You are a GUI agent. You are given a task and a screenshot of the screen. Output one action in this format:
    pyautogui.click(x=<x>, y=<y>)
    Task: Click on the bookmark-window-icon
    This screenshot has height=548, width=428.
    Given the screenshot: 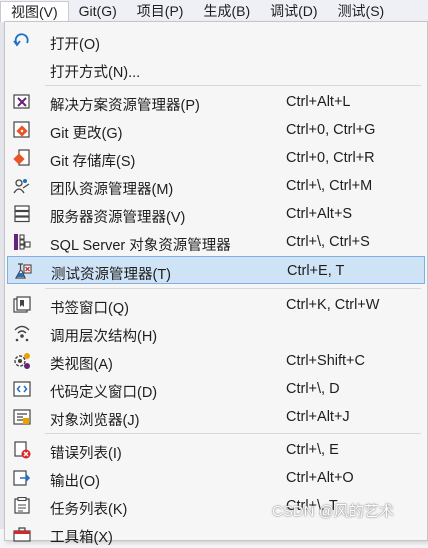 What is the action you would take?
    pyautogui.click(x=22, y=305)
    